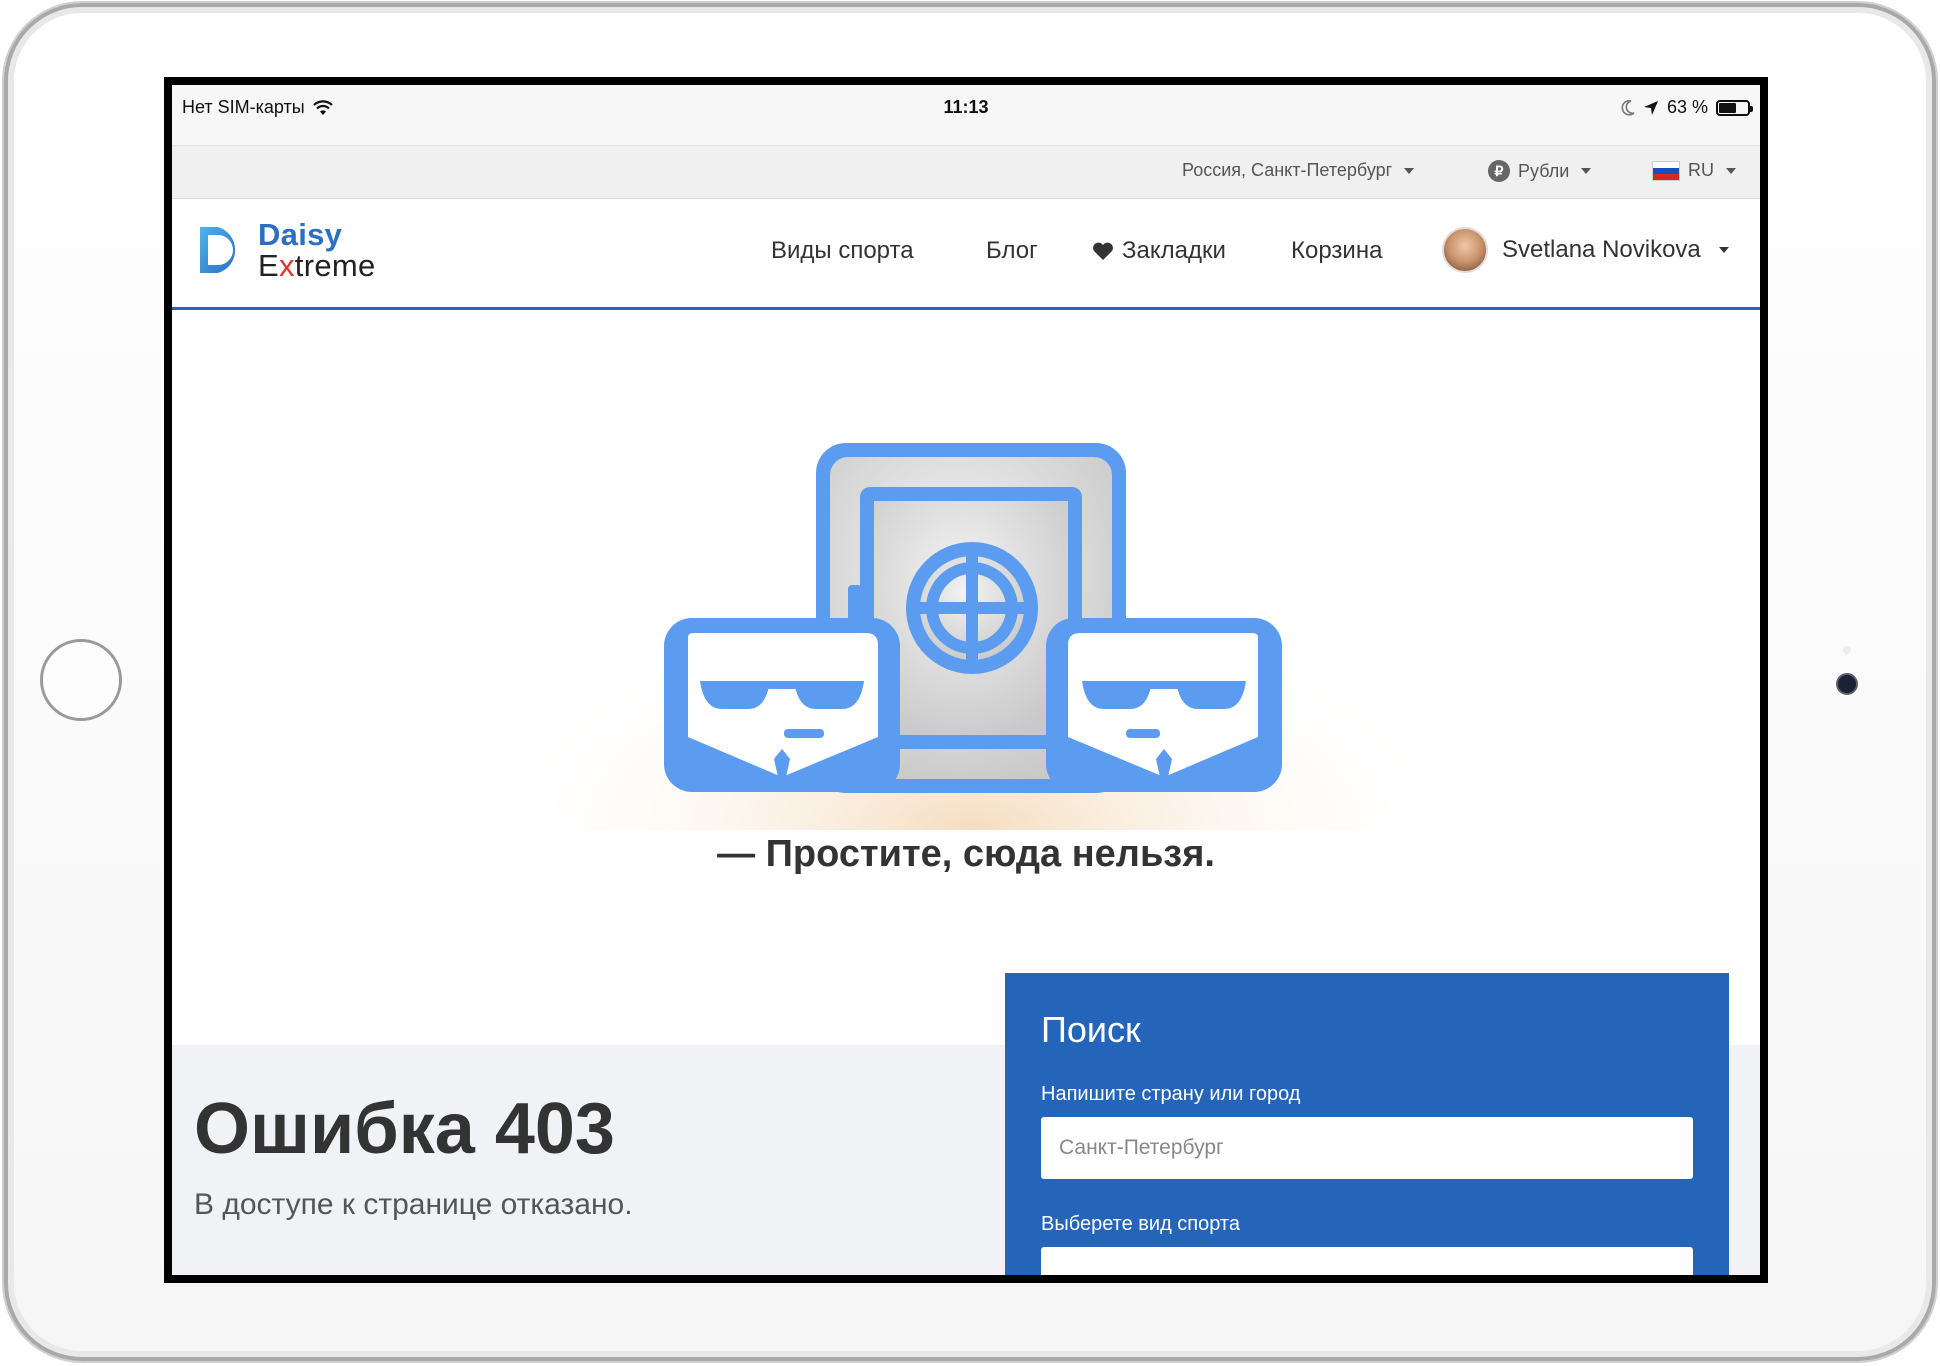 The width and height of the screenshot is (1940, 1366). Describe the element at coordinates (966, 854) in the screenshot. I see `apology-text: — Простите, сюда нельзя.` at that location.